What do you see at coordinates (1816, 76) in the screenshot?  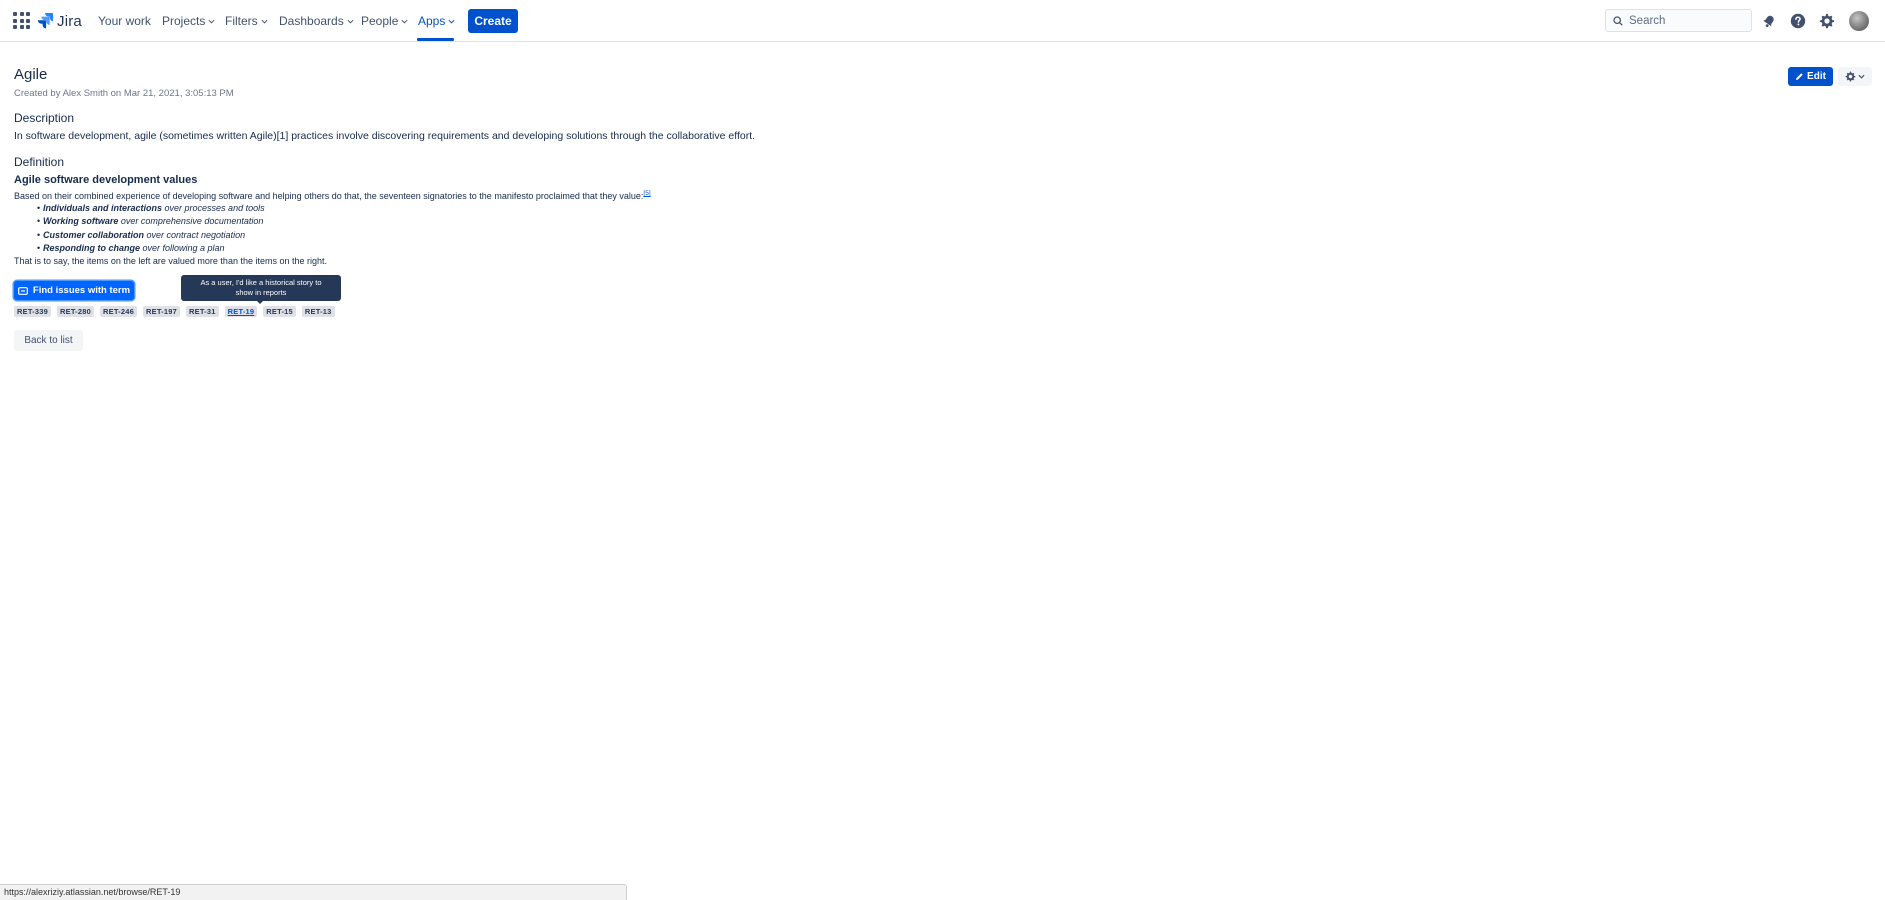 I see `edit-button-label: Edit` at bounding box center [1816, 76].